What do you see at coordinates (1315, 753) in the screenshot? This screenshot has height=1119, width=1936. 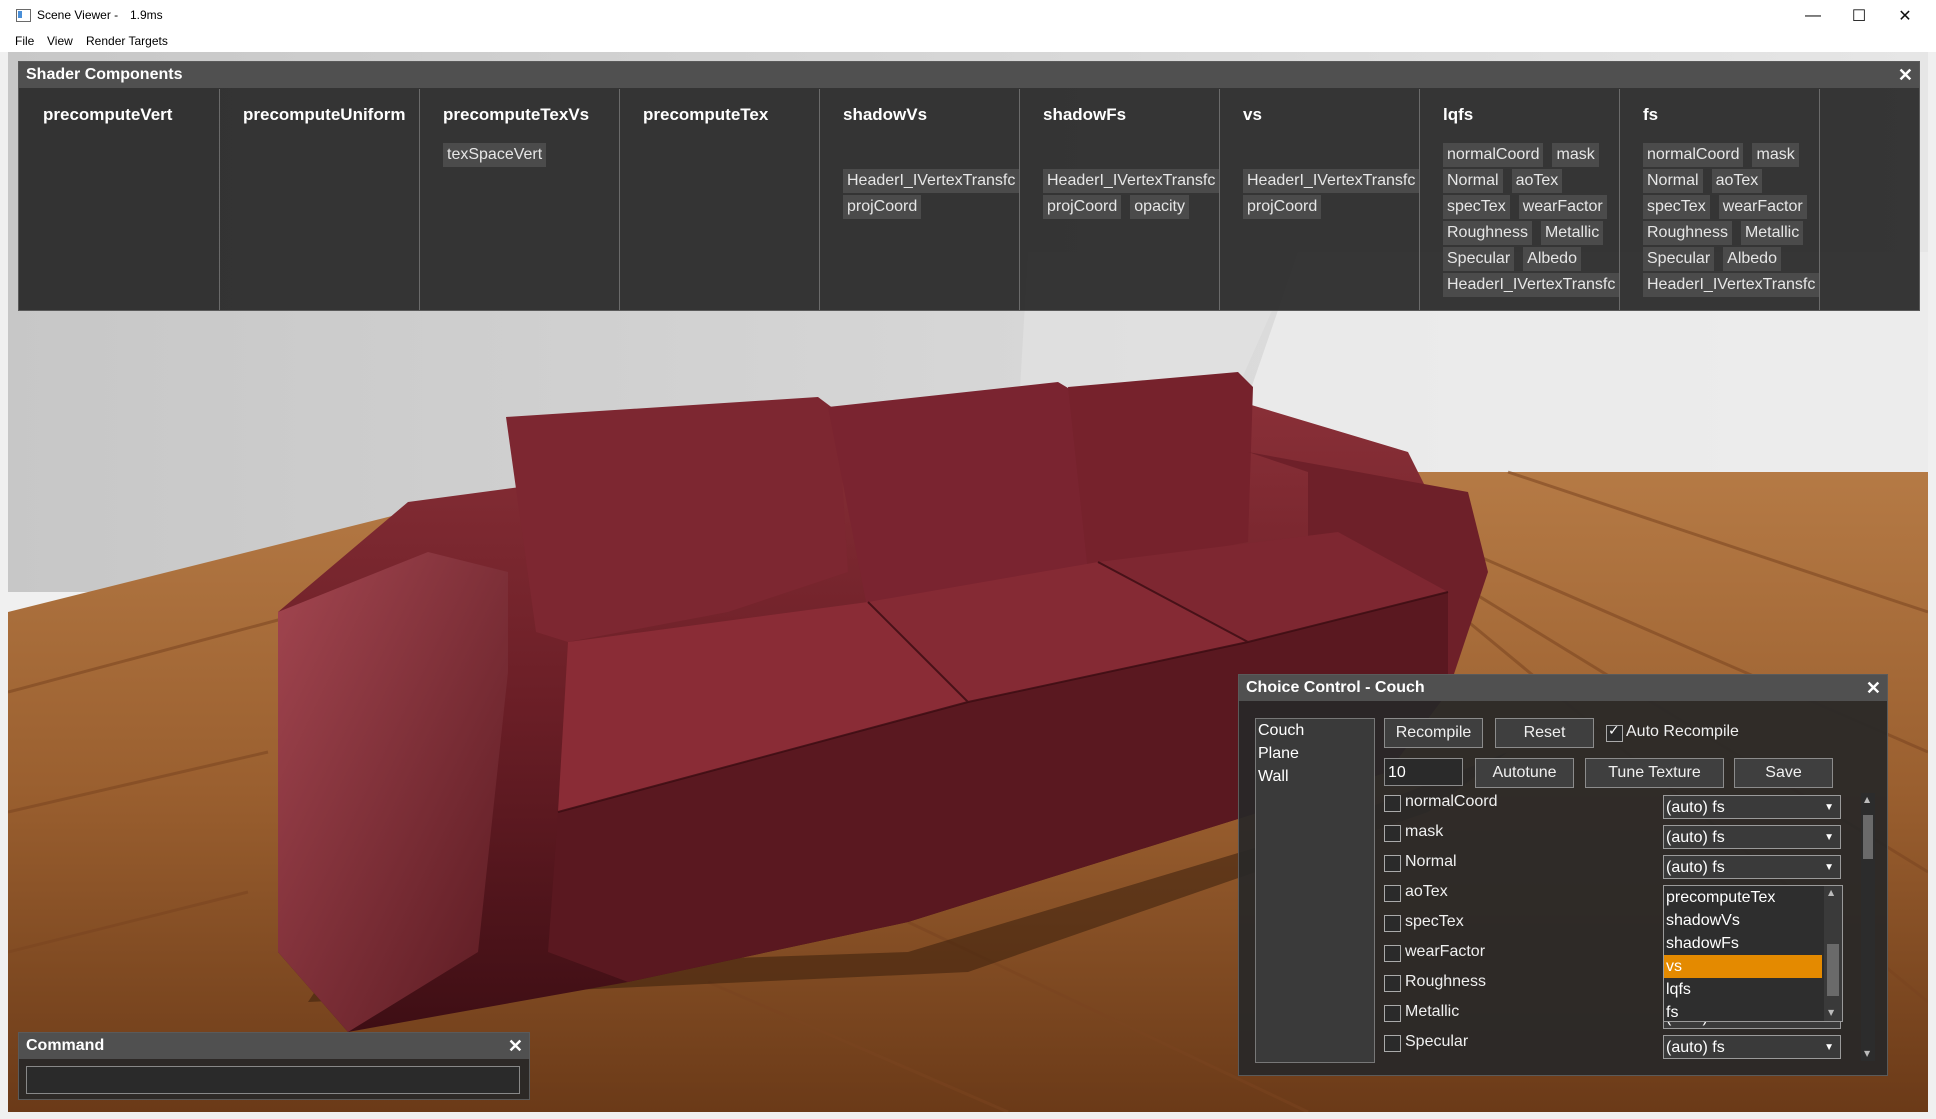 I see `object-item: Plane` at bounding box center [1315, 753].